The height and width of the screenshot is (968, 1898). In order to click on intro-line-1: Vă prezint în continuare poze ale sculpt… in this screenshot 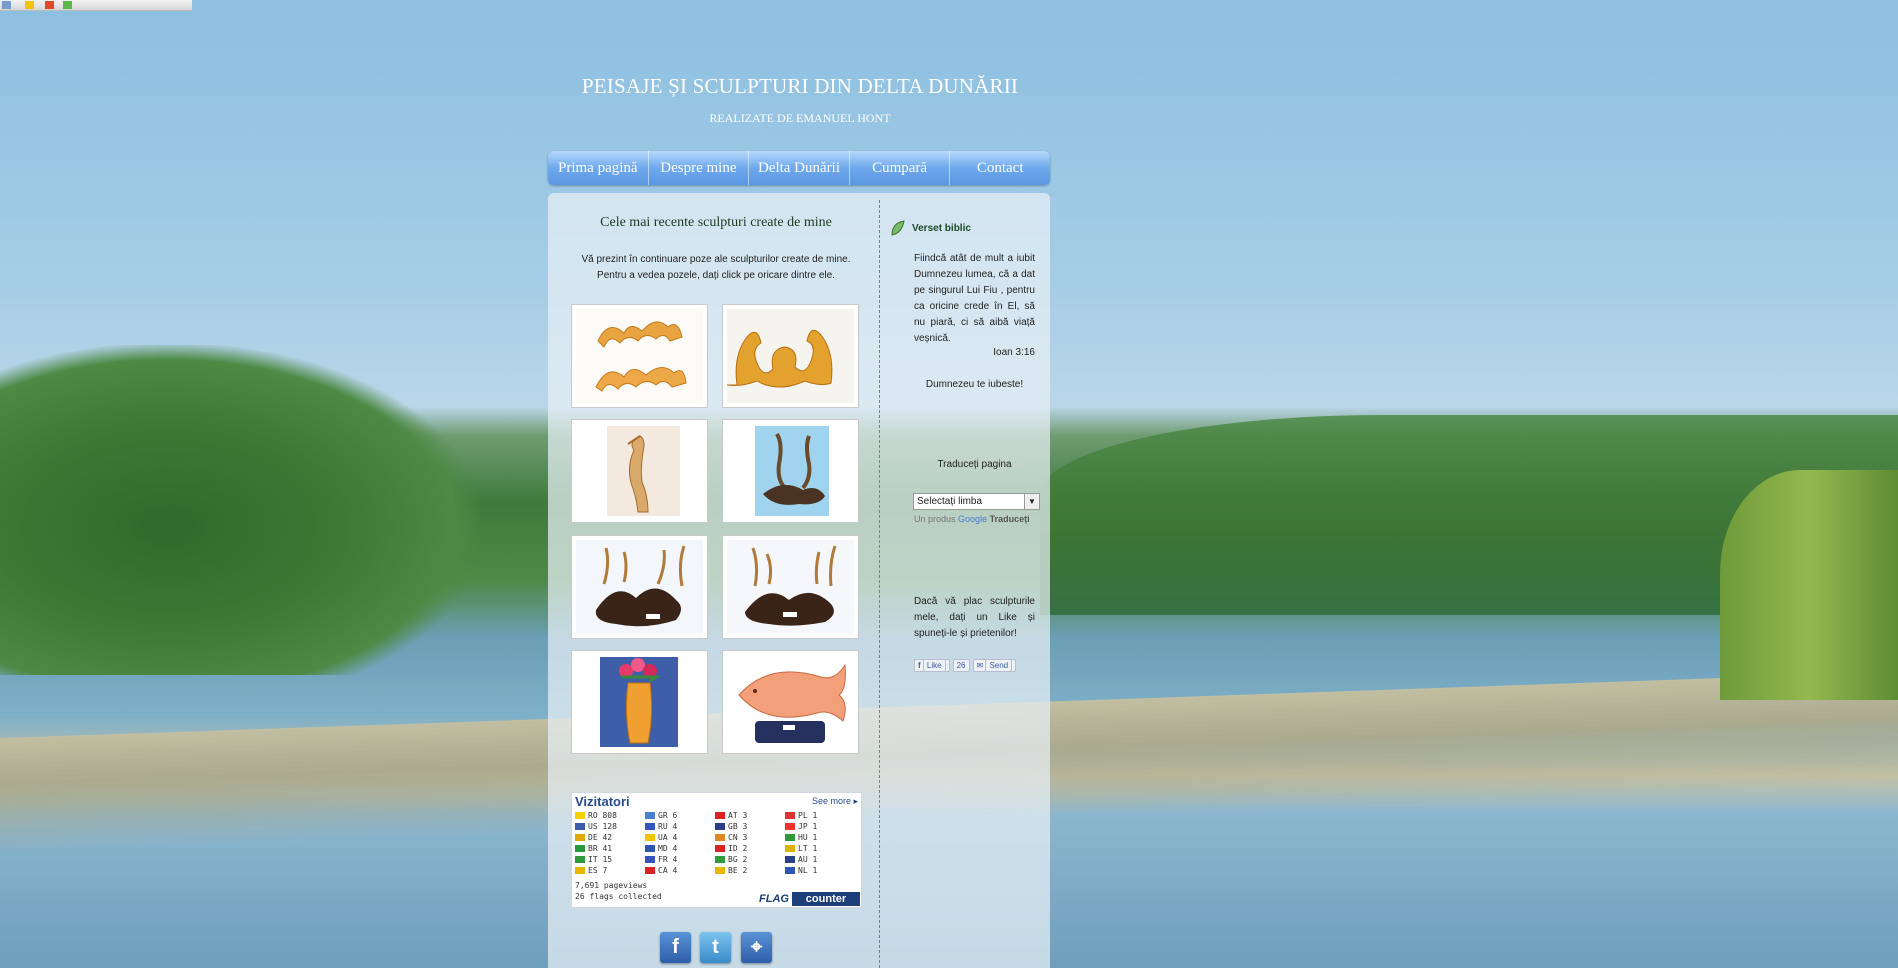, I will do `click(716, 259)`.